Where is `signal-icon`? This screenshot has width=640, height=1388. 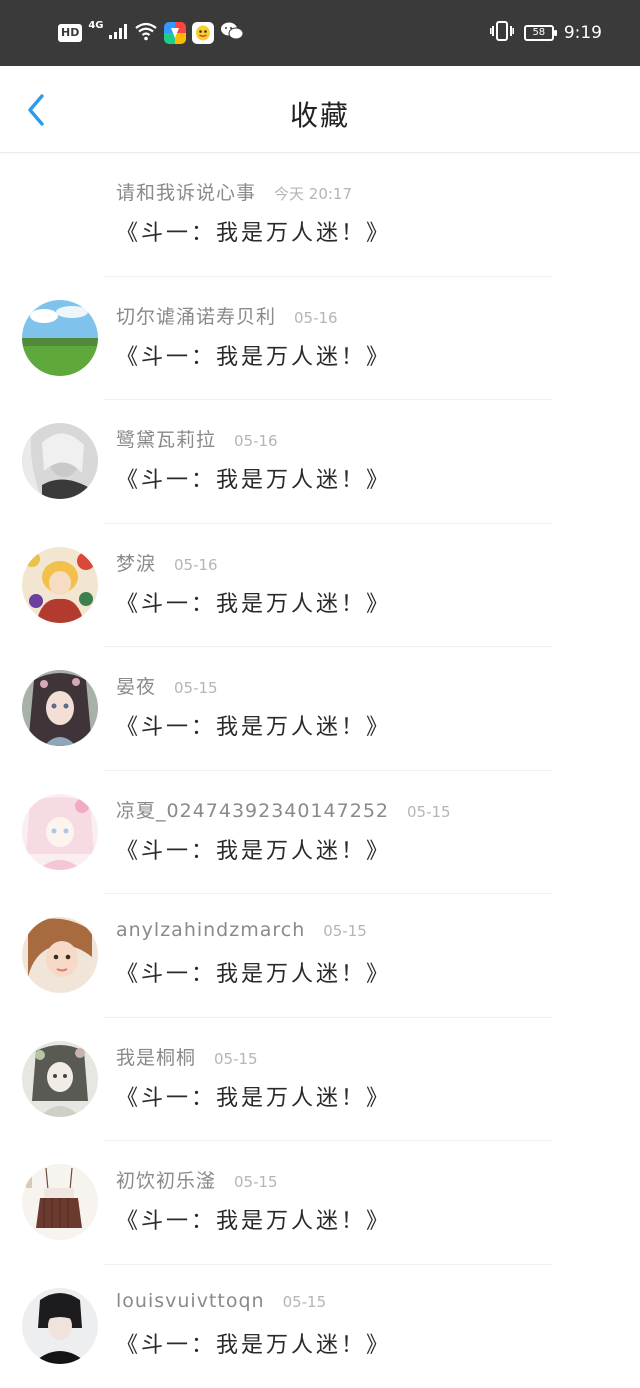
signal-icon is located at coordinates (118, 33).